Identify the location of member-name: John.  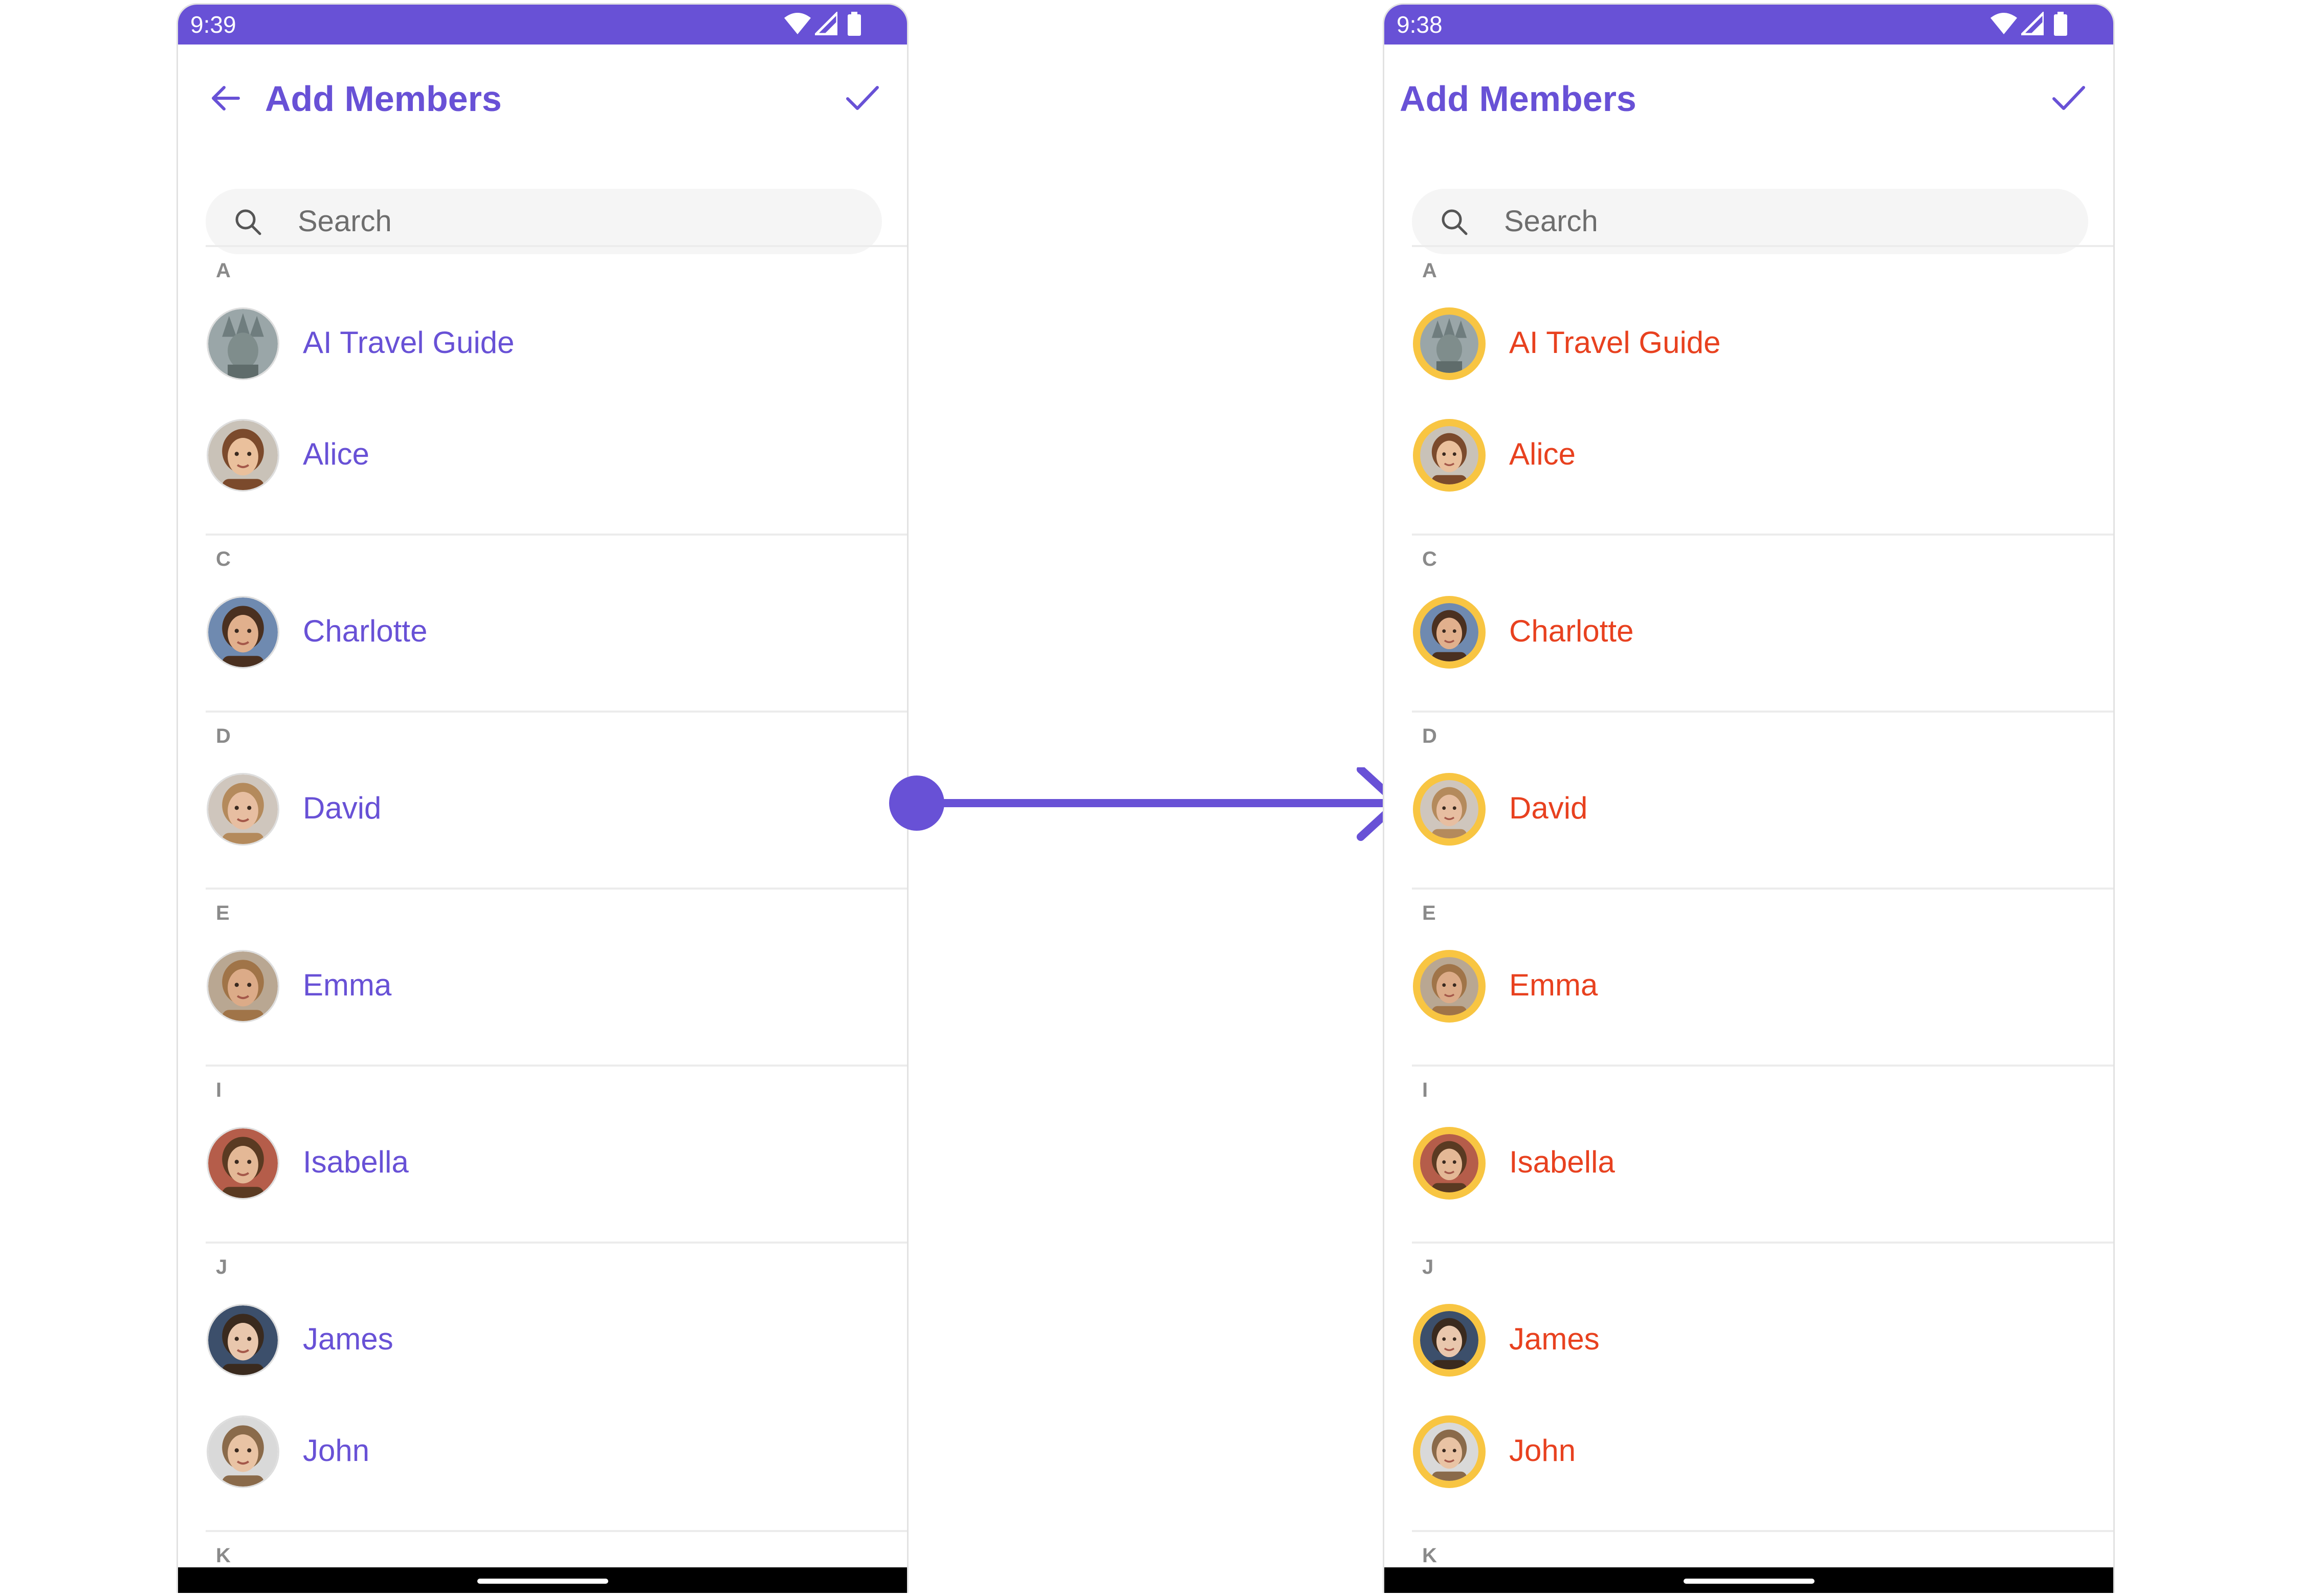
(336, 1450).